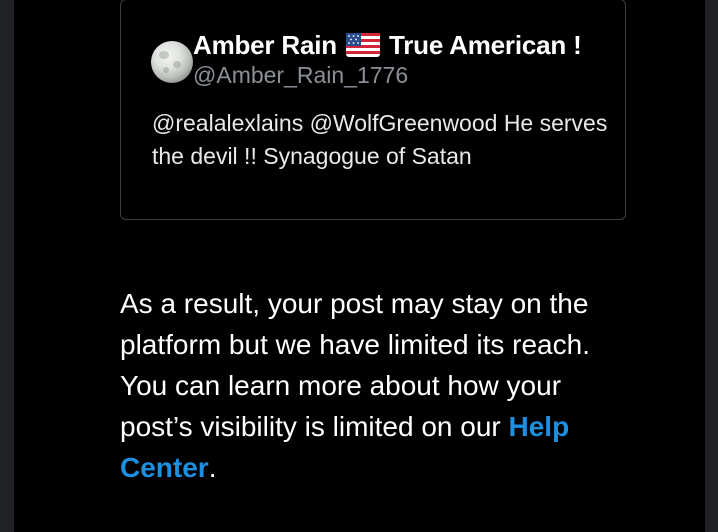 The image size is (718, 532). I want to click on display-name: Amber Rain True American !, so click(387, 47).